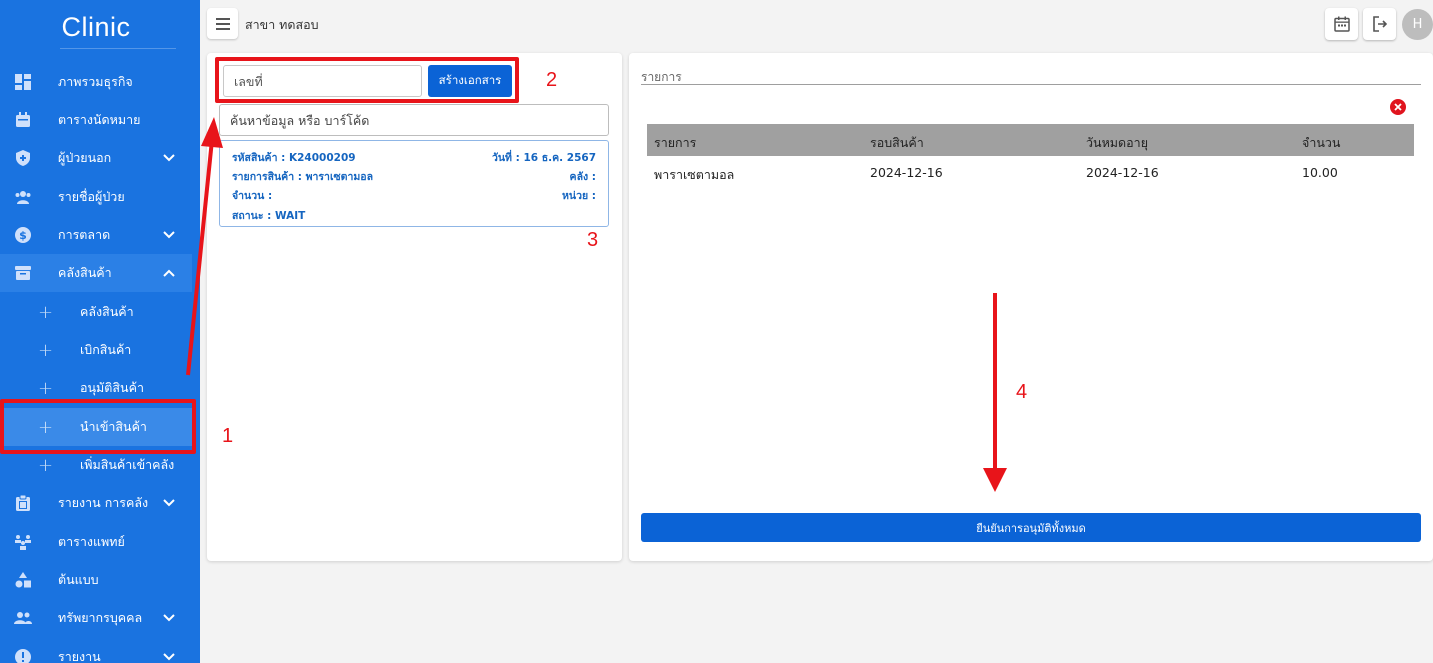  Describe the element at coordinates (675, 142) in the screenshot. I see `table-header-cell: รายการ` at that location.